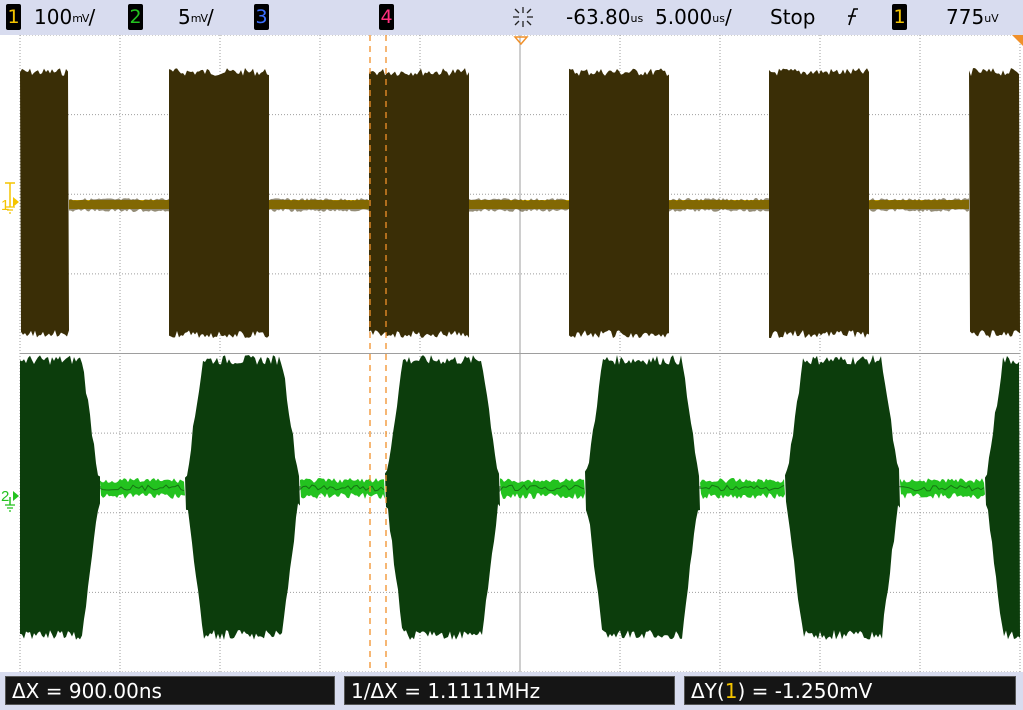 Image resolution: width=1023 pixels, height=710 pixels. What do you see at coordinates (523, 18) in the screenshot?
I see `acquisition-sparkle-icon` at bounding box center [523, 18].